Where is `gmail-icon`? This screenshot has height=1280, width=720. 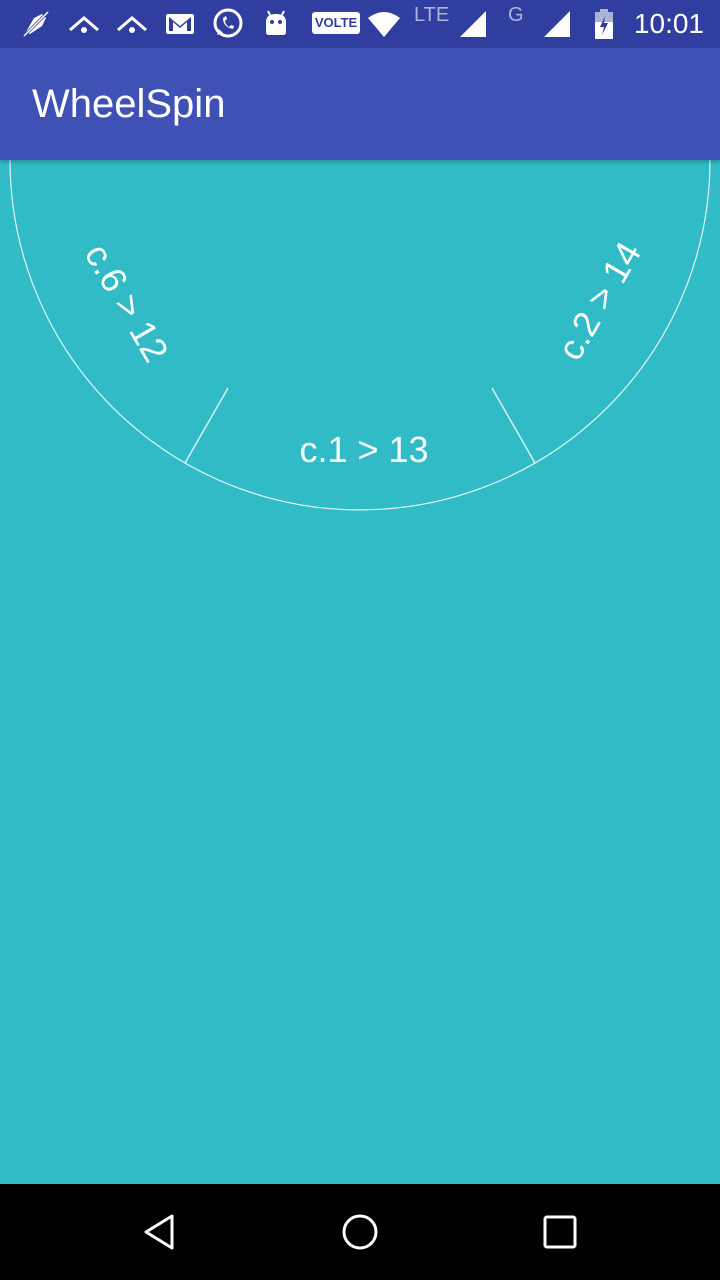 gmail-icon is located at coordinates (180, 24).